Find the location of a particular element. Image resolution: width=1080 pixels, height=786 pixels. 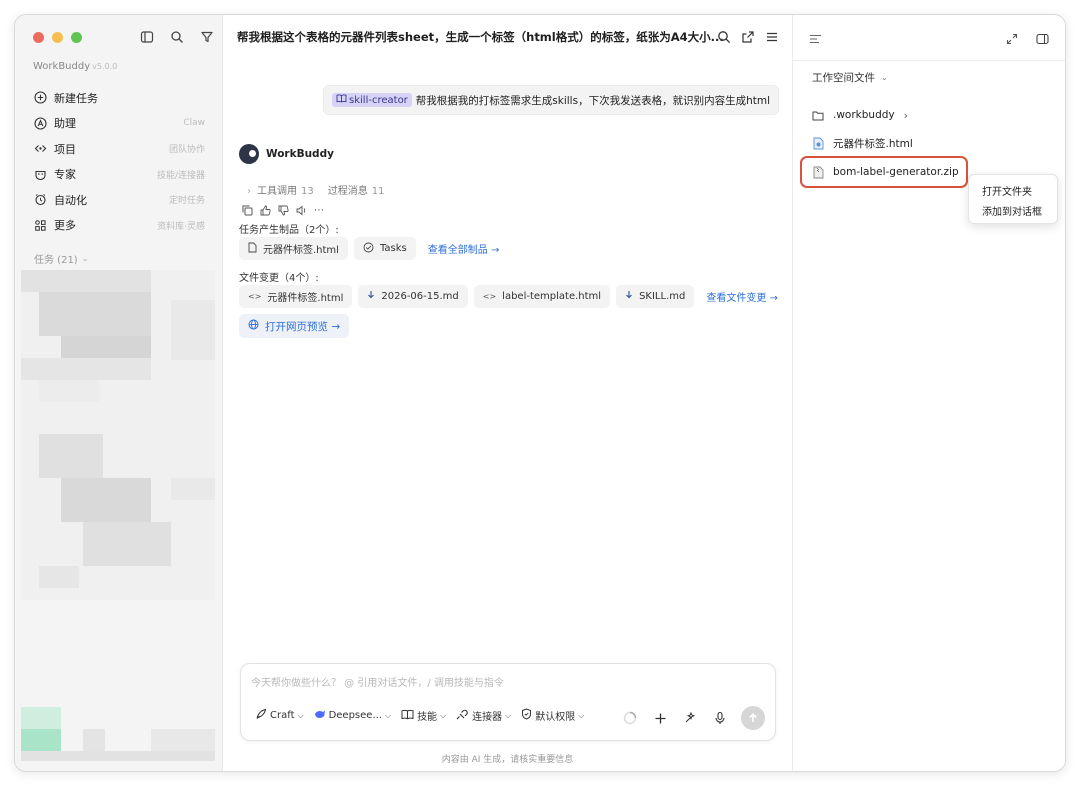

sidebar-toolbar is located at coordinates (177, 37).